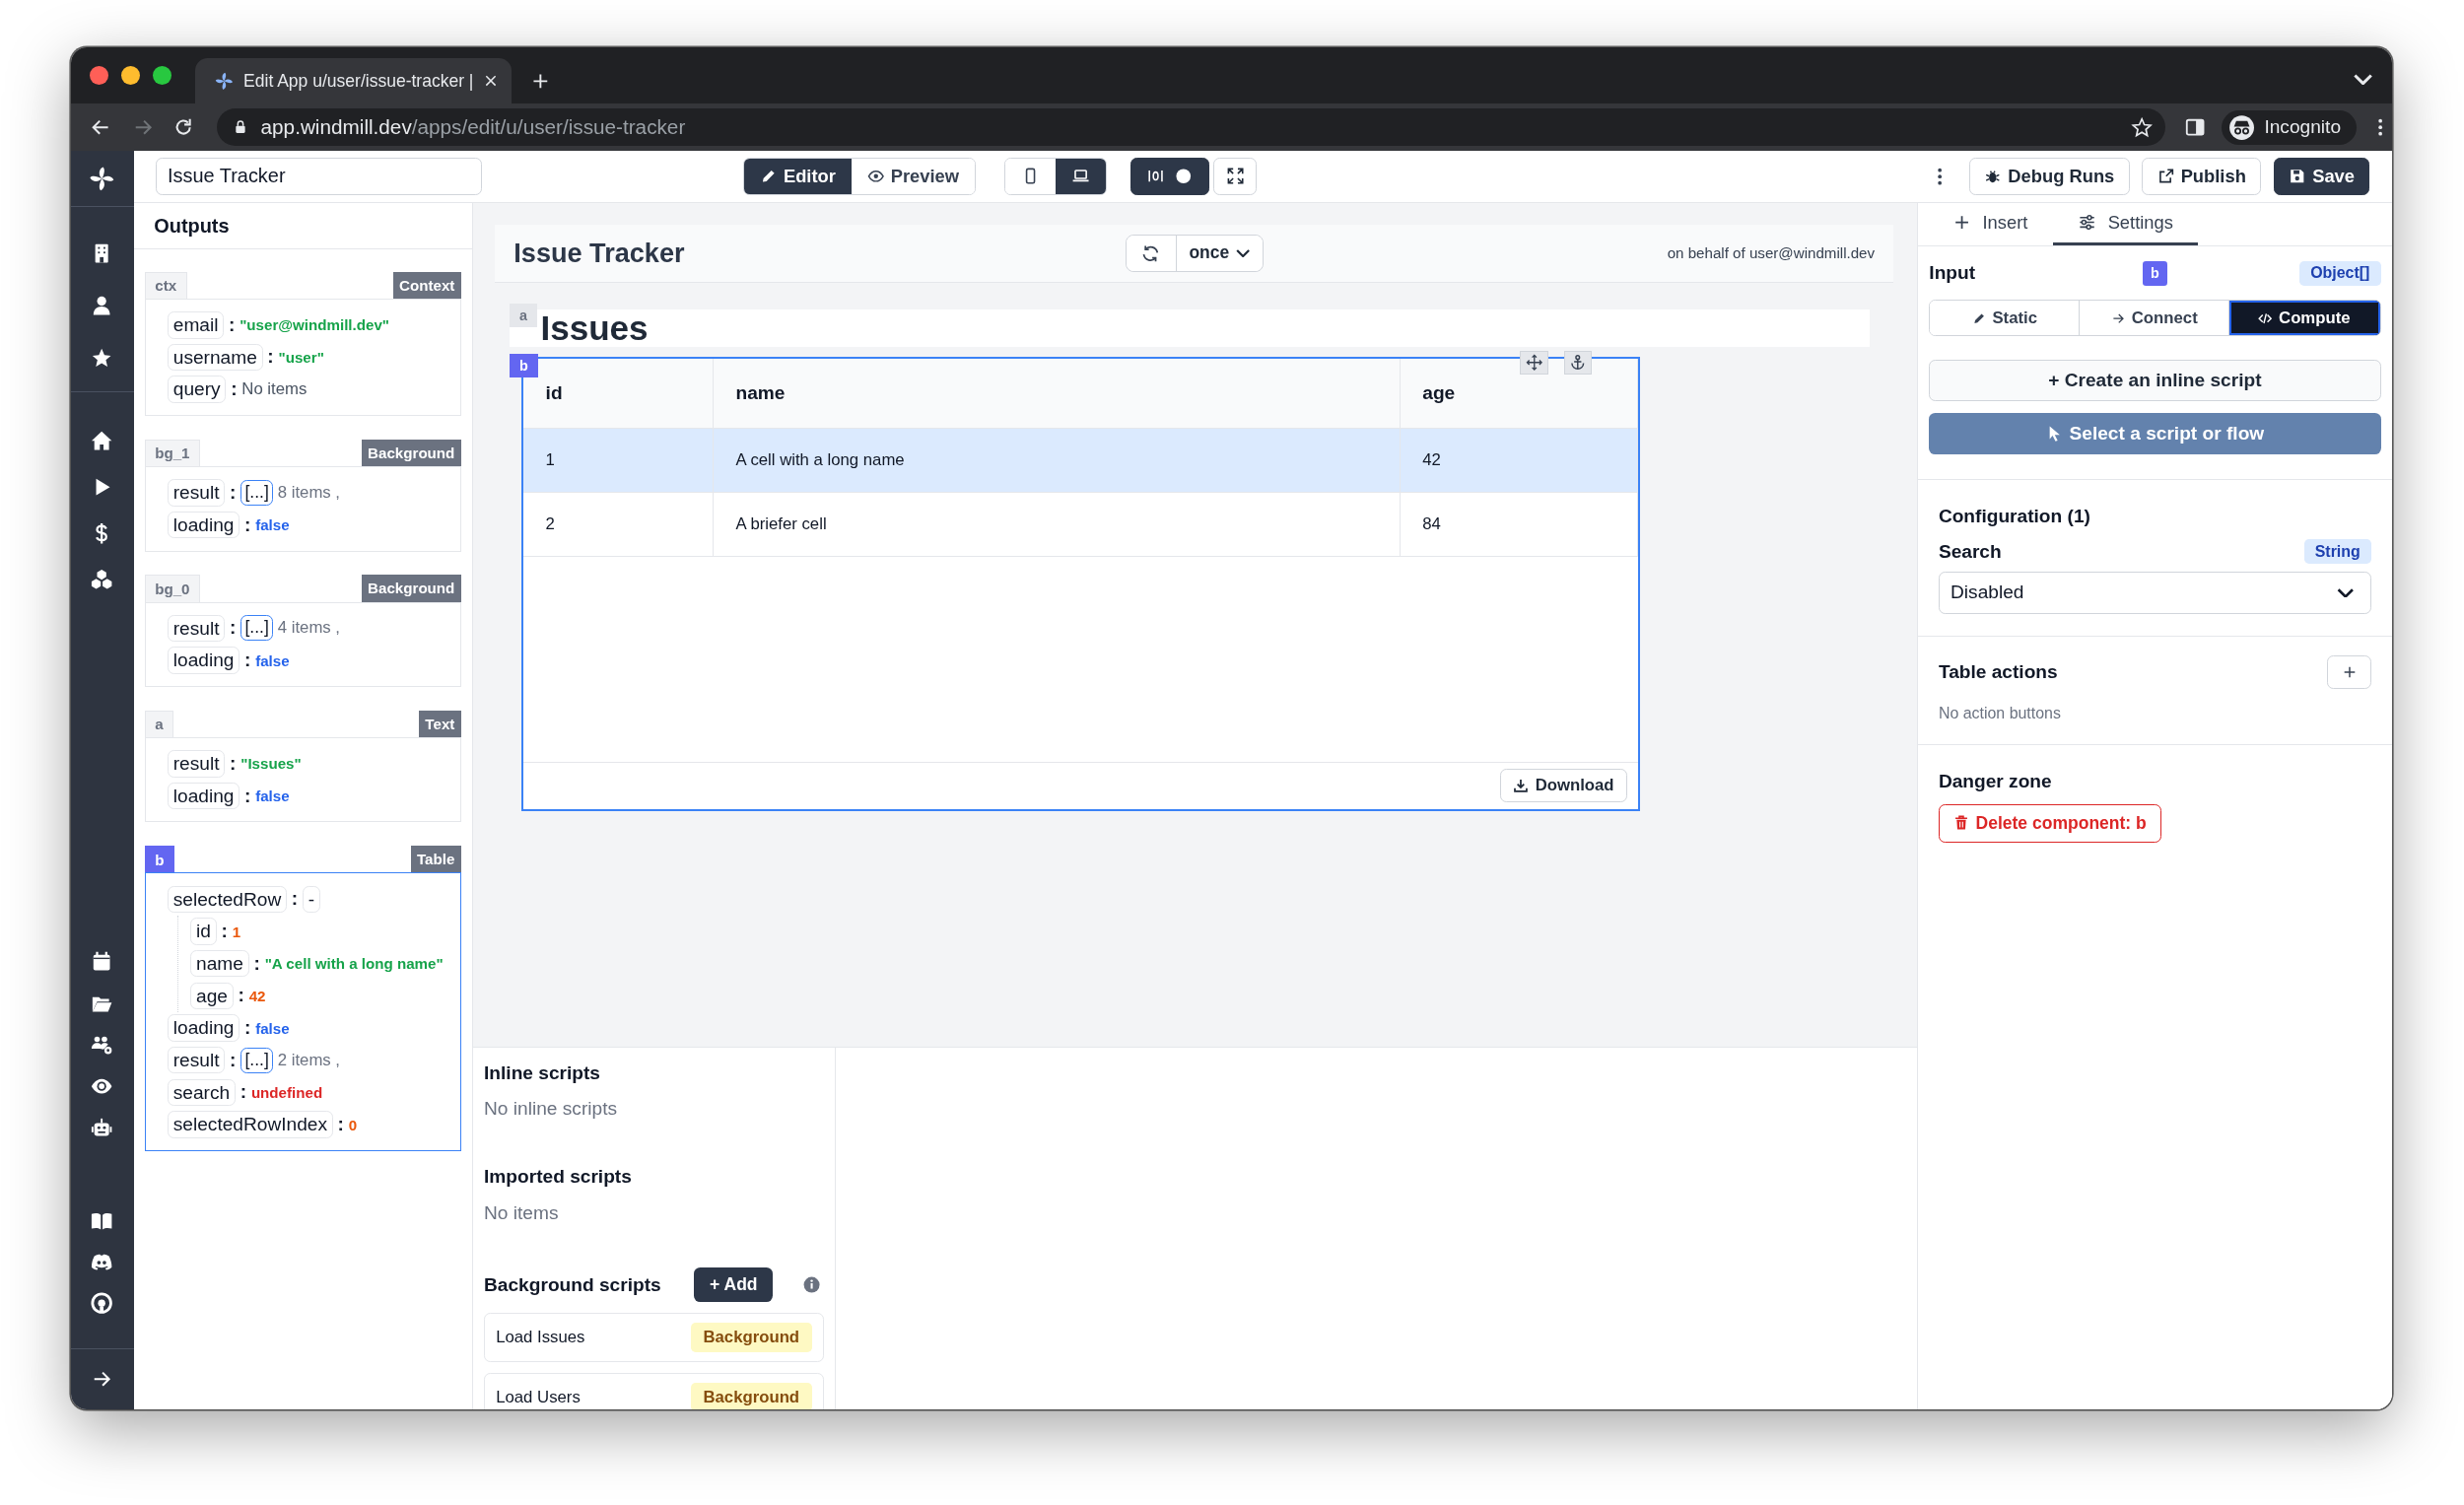 This screenshot has width=2464, height=1505. Describe the element at coordinates (1519, 524) in the screenshot. I see `table-cell: 84` at that location.